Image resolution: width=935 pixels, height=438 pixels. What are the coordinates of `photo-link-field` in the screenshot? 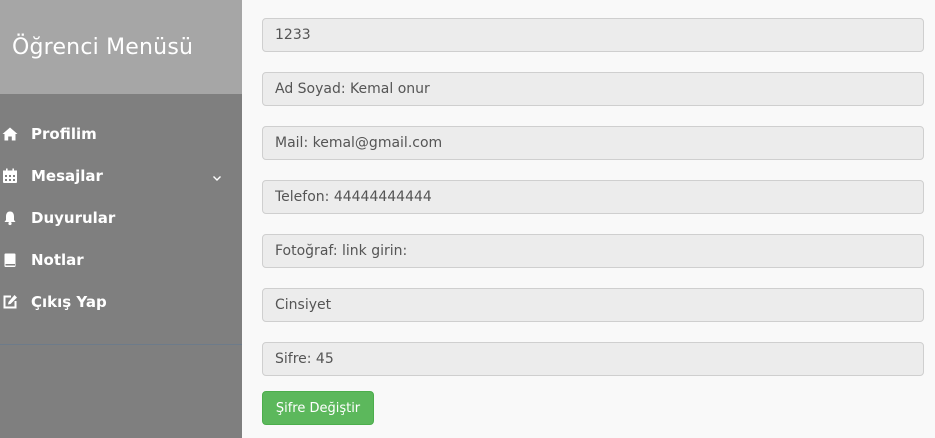 It's located at (593, 251).